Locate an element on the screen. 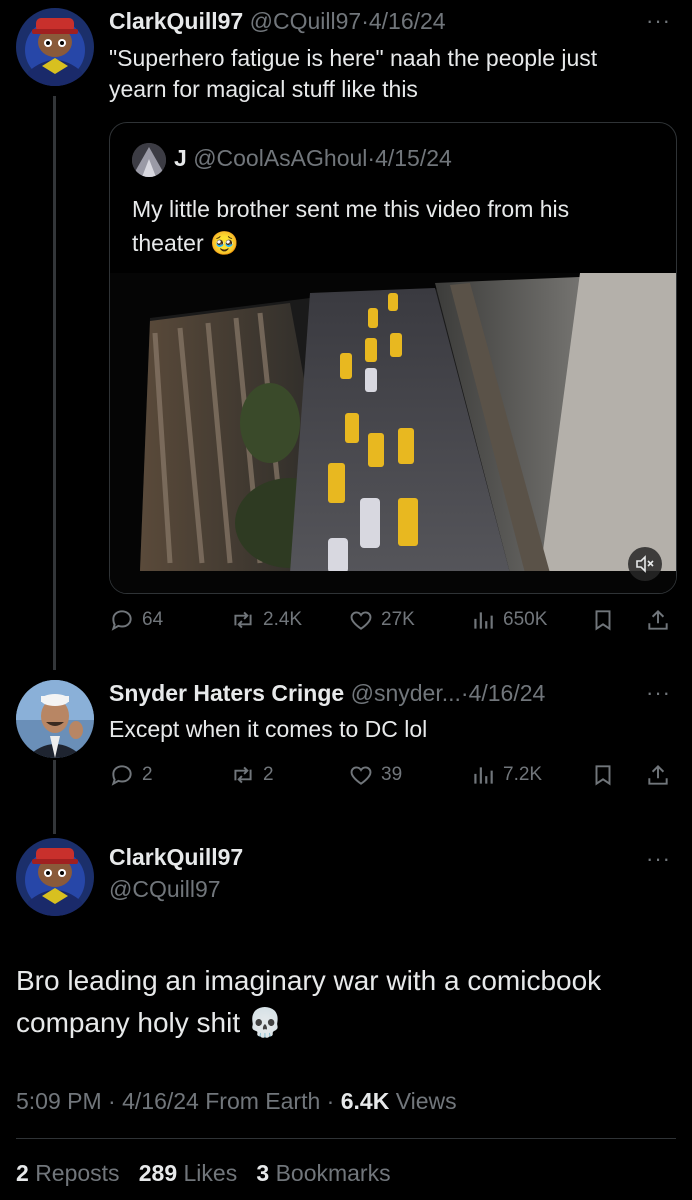 This screenshot has width=692, height=1200. like-button: 27K is located at coordinates (381, 620).